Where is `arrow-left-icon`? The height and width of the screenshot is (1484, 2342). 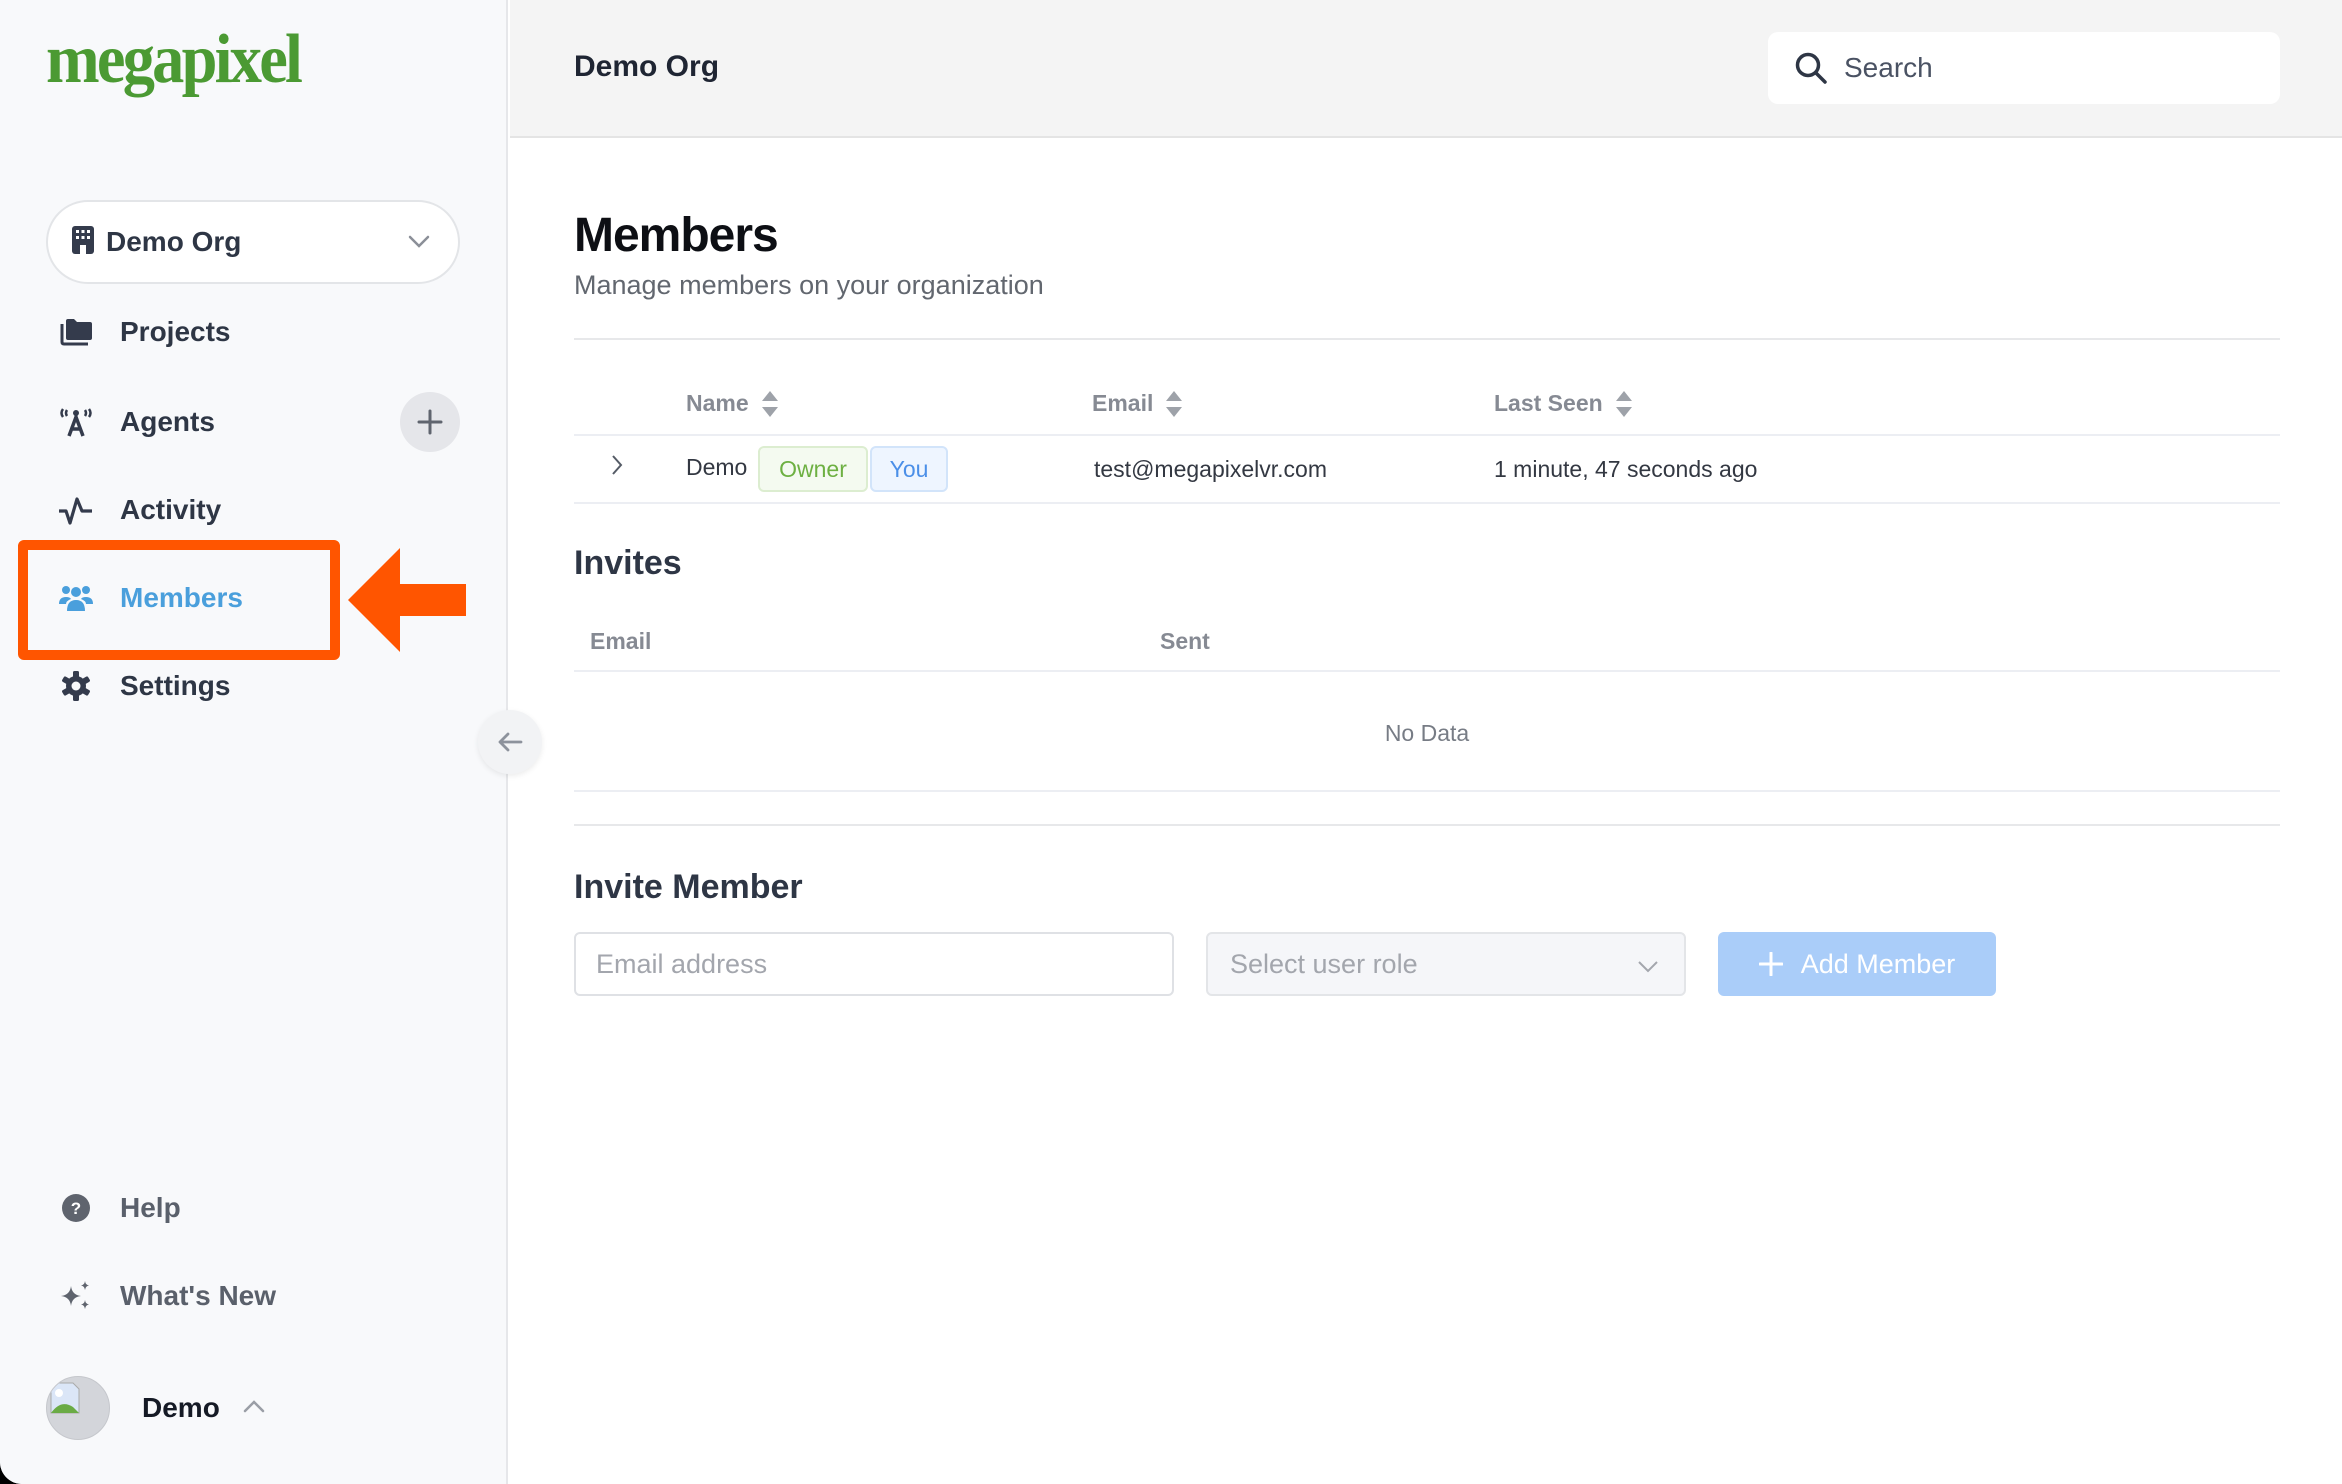
arrow-left-icon is located at coordinates (510, 742).